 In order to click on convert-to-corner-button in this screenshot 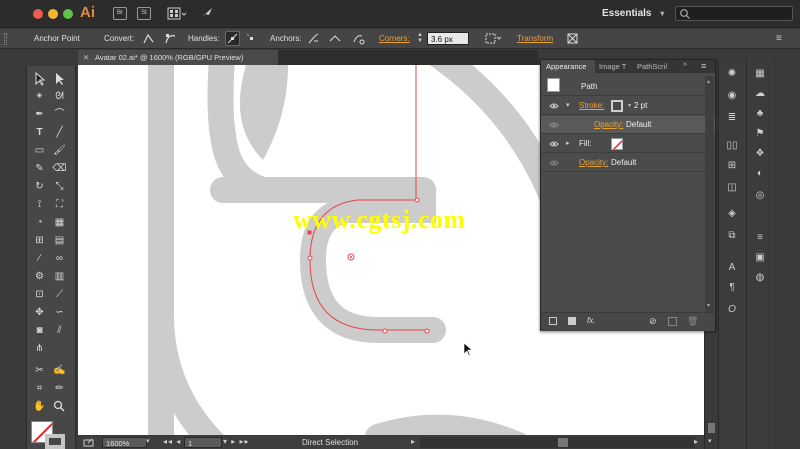, I will do `click(148, 38)`.